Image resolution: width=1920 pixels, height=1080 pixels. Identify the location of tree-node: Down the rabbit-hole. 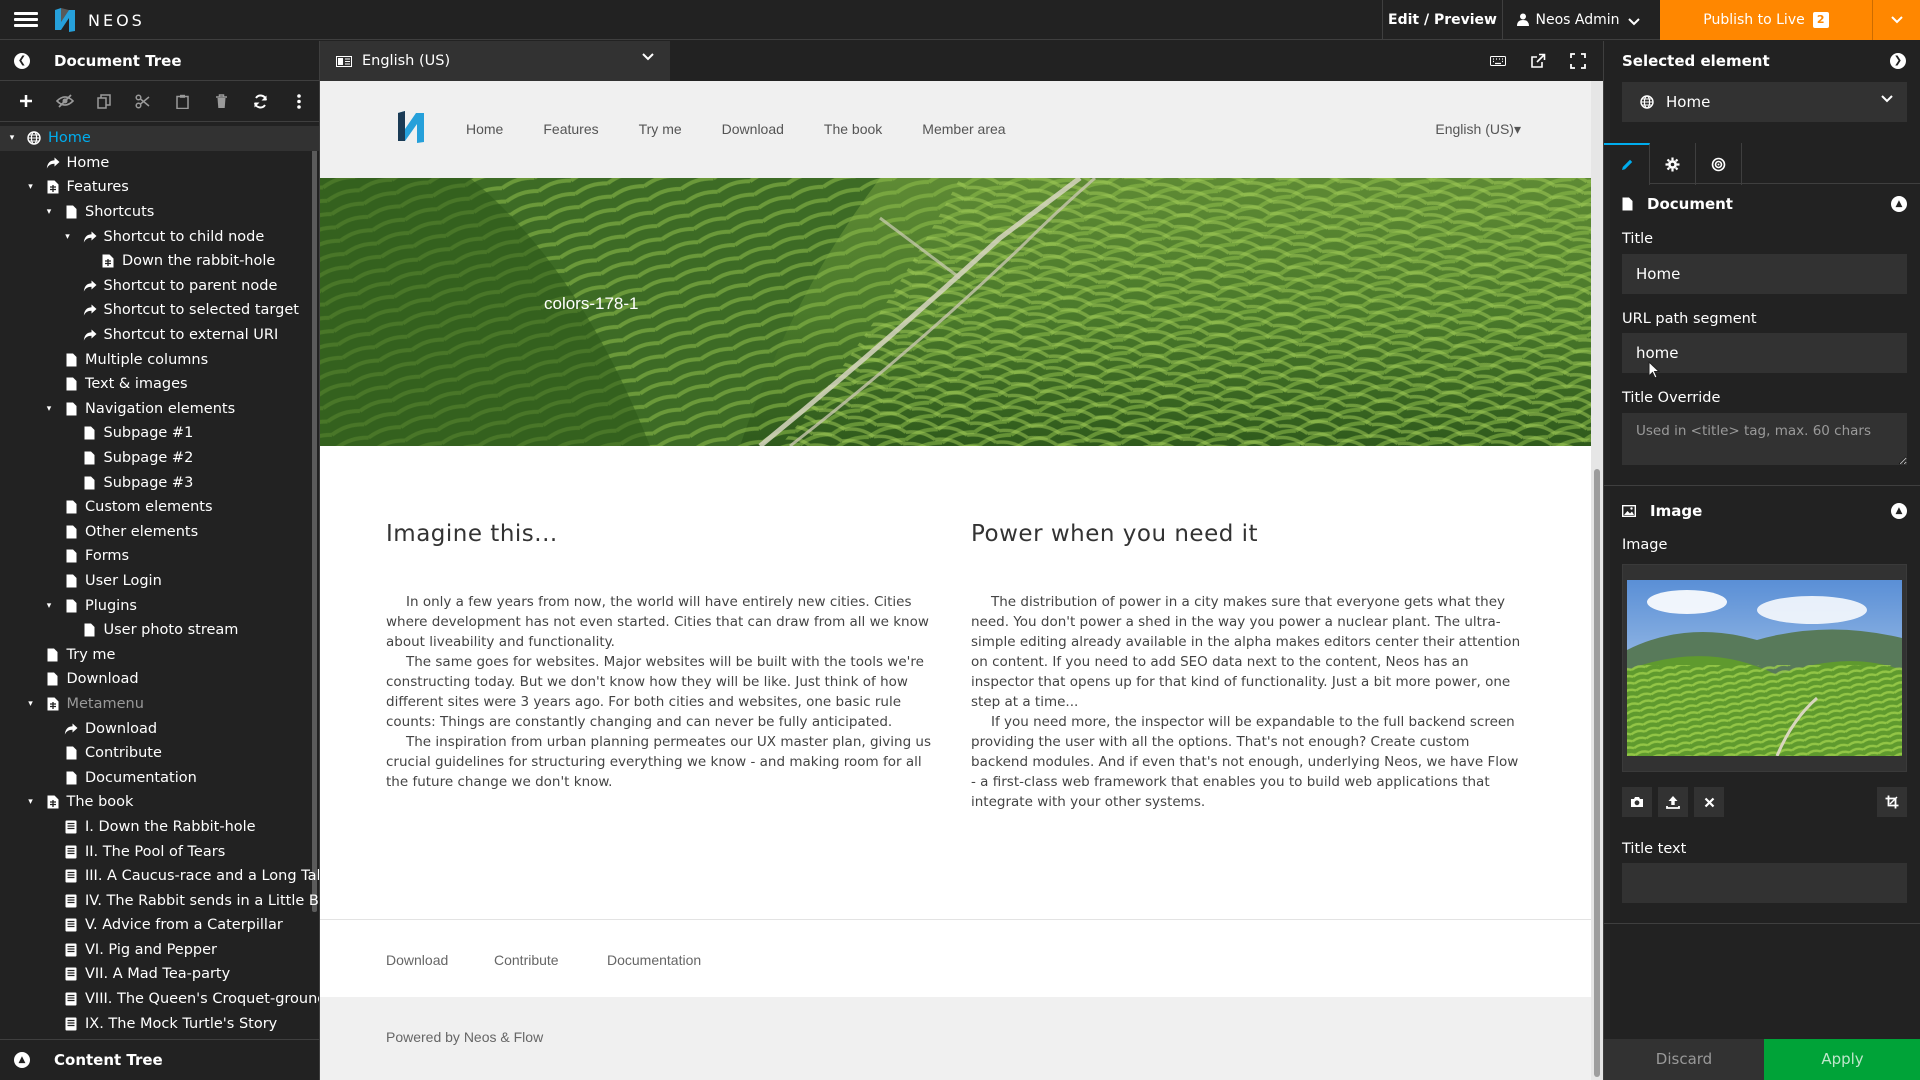
(159, 261).